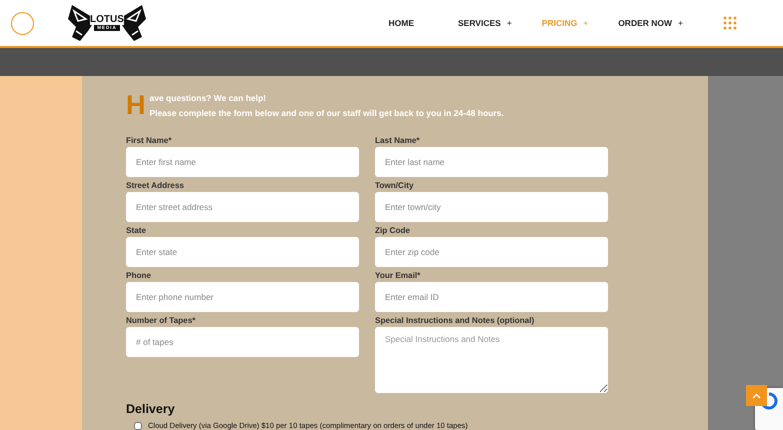 Image resolution: width=783 pixels, height=430 pixels. Describe the element at coordinates (139, 275) in the screenshot. I see `field-label: Phone` at that location.